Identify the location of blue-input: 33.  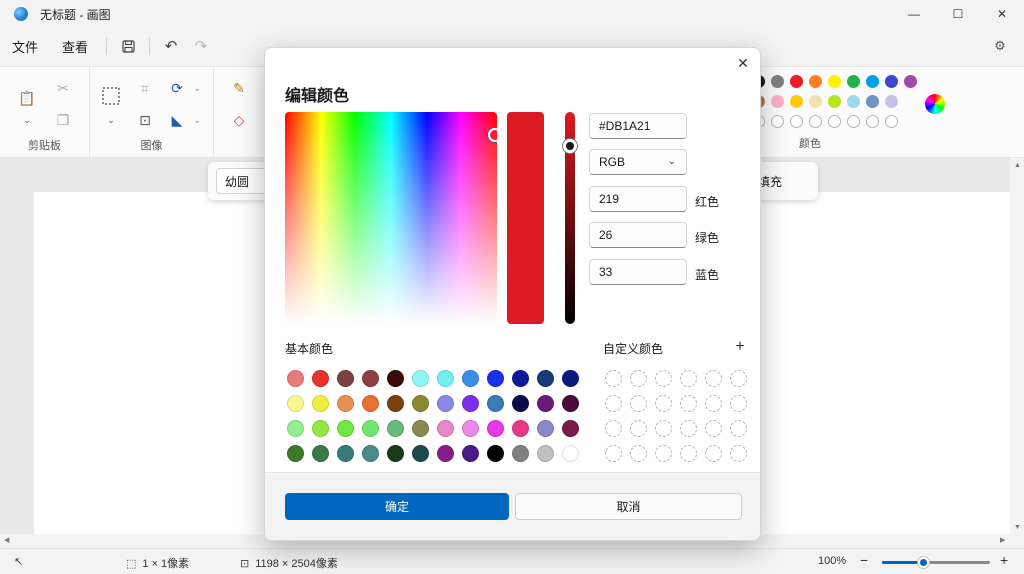
(638, 272).